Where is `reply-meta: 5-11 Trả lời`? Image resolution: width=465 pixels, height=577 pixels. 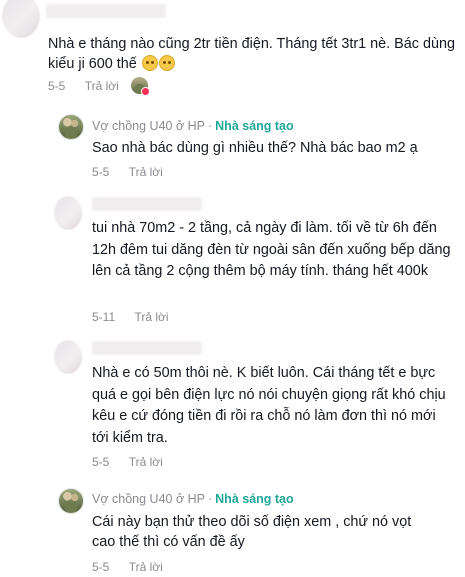 reply-meta: 5-11 Trả lời is located at coordinates (130, 317).